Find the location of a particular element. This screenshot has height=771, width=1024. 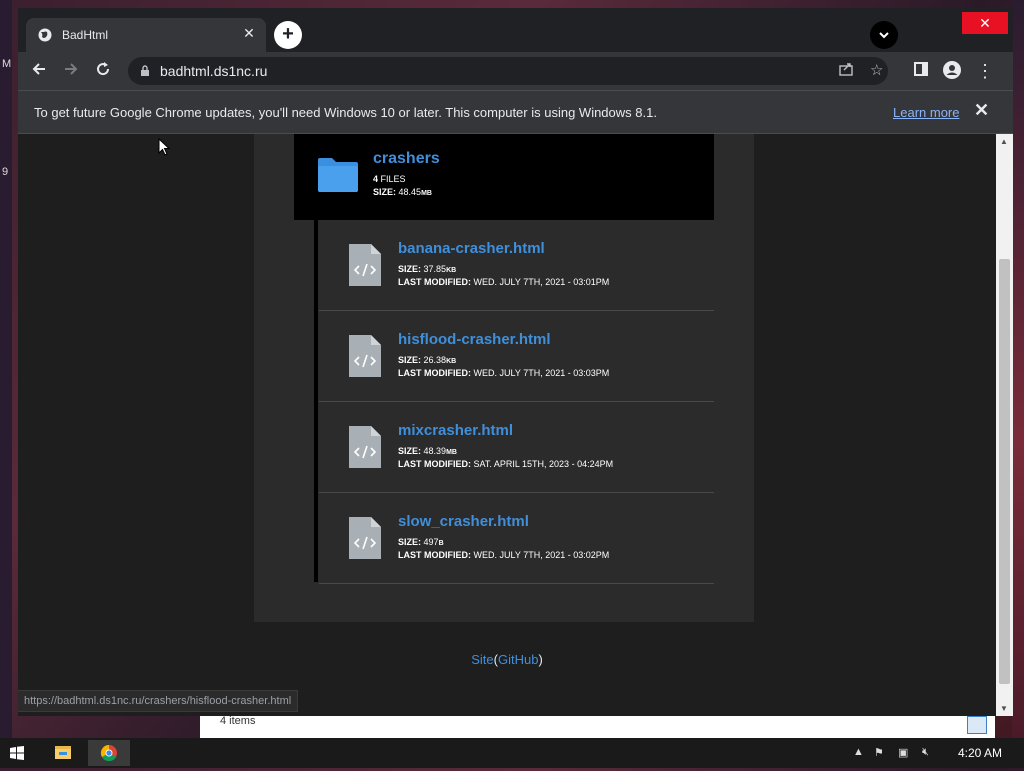

explorer-item-count: 4 items is located at coordinates (238, 721).